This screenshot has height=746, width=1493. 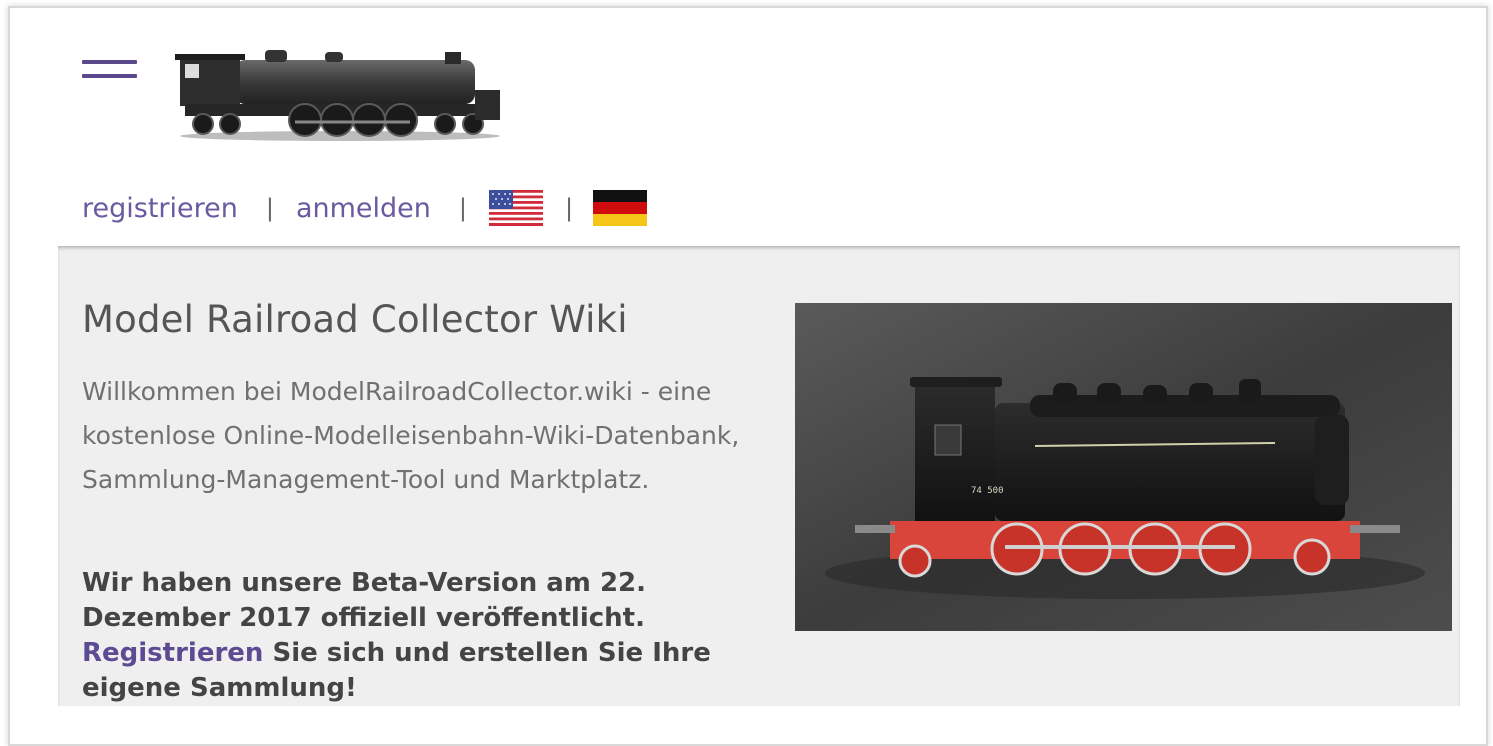 I want to click on register-link: registrieren, so click(x=160, y=208).